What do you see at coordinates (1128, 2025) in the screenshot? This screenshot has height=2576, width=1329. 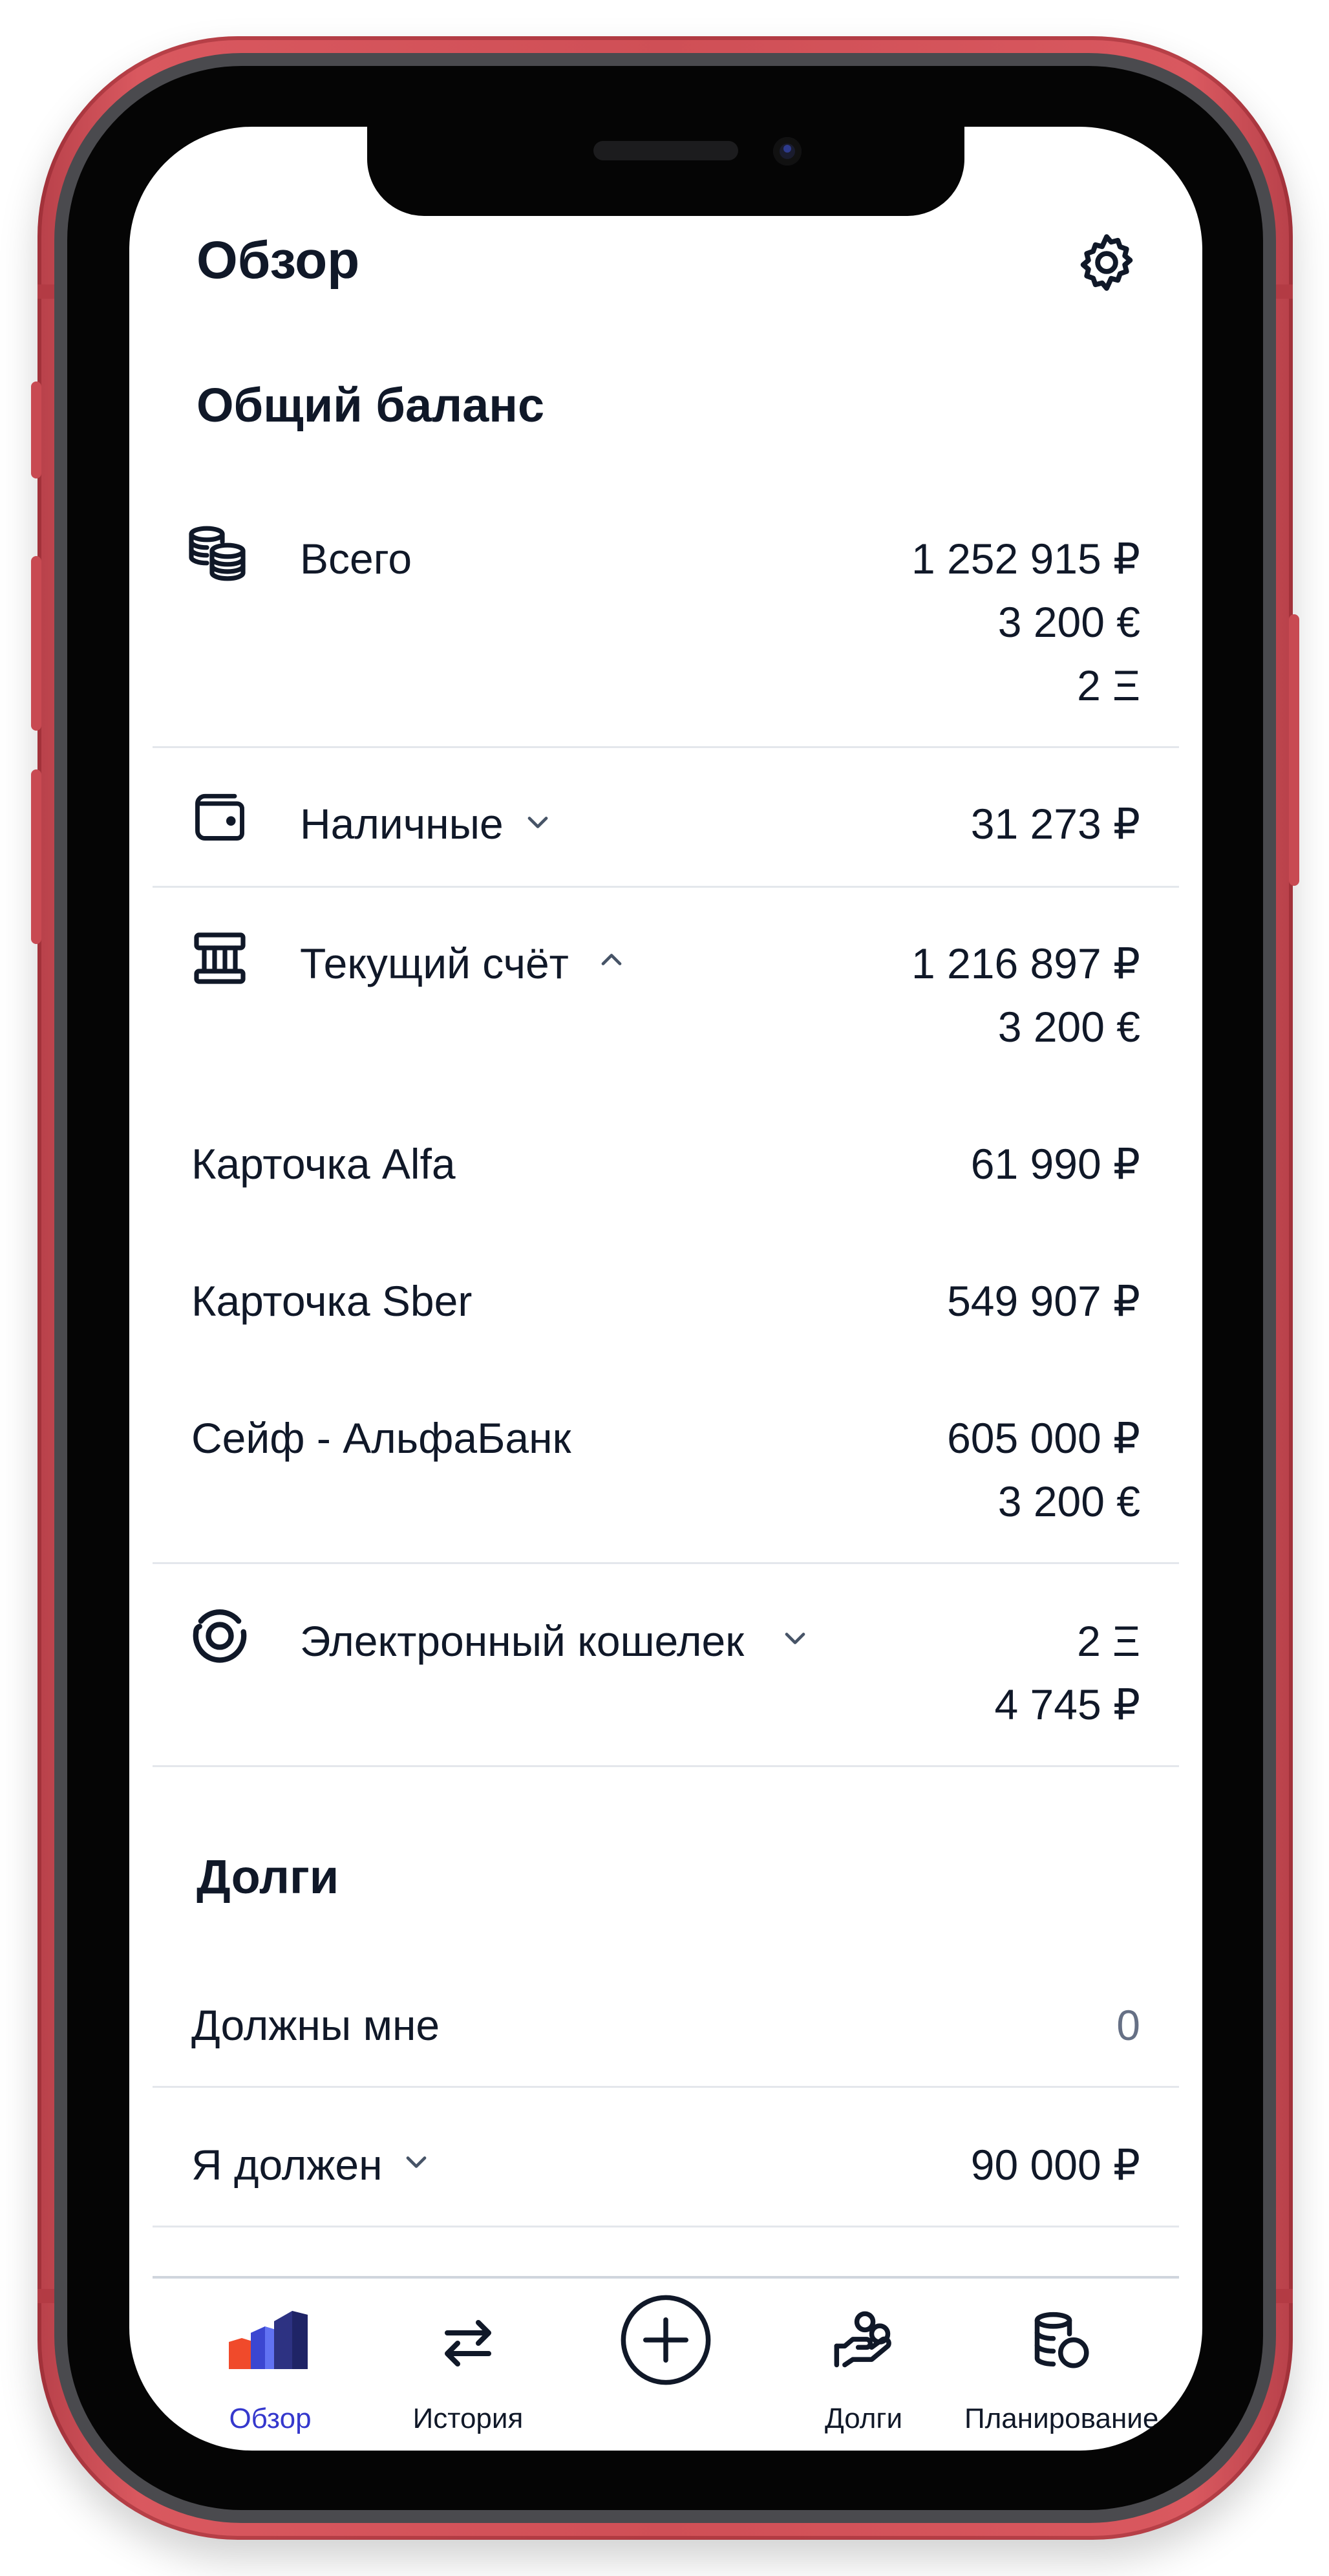 I see `owed-to-me-amount: 0` at bounding box center [1128, 2025].